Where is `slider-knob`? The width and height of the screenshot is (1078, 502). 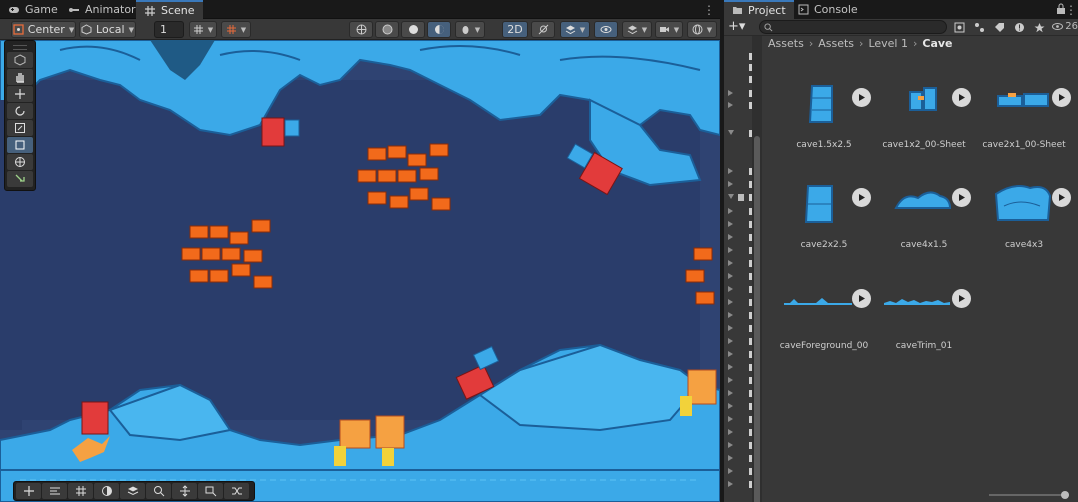 slider-knob is located at coordinates (1065, 495).